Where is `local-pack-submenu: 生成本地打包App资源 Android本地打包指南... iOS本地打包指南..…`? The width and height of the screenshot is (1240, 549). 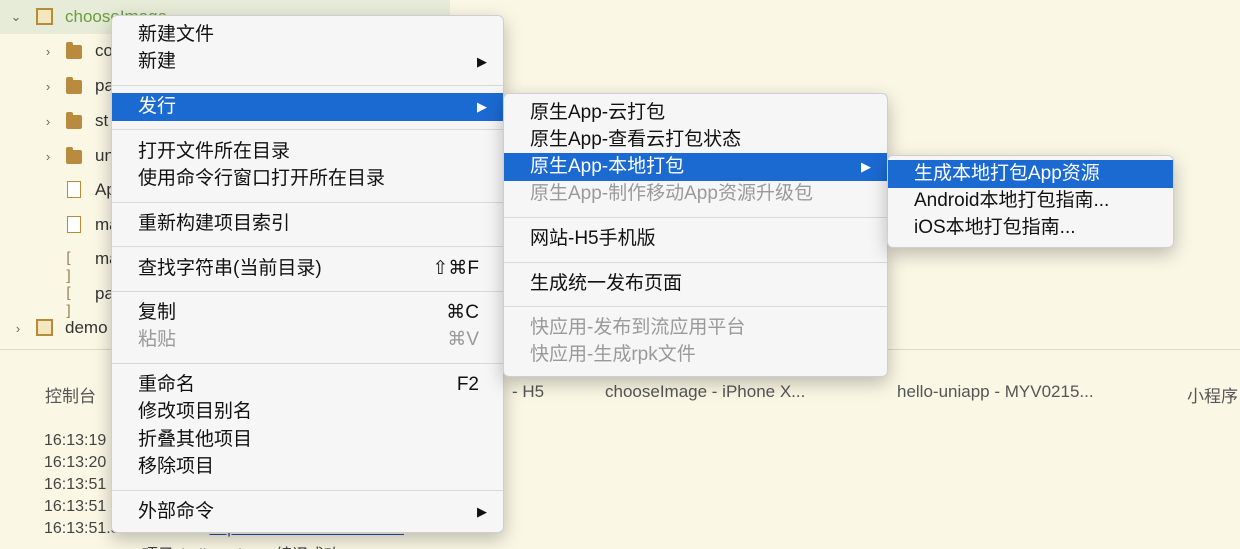
local-pack-submenu: 生成本地打包App资源 Android本地打包指南... iOS本地打包指南..… is located at coordinates (1030, 201).